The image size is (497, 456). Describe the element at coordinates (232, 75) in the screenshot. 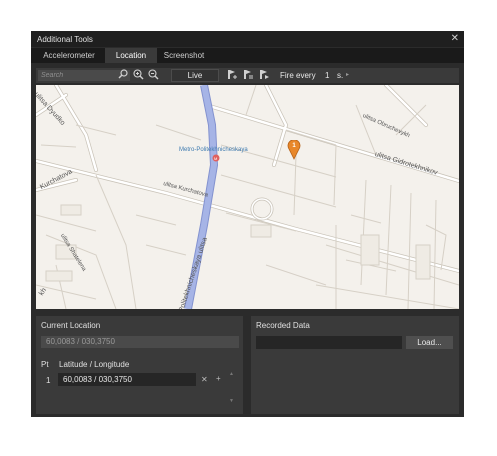

I see `add-route-point-icon` at that location.